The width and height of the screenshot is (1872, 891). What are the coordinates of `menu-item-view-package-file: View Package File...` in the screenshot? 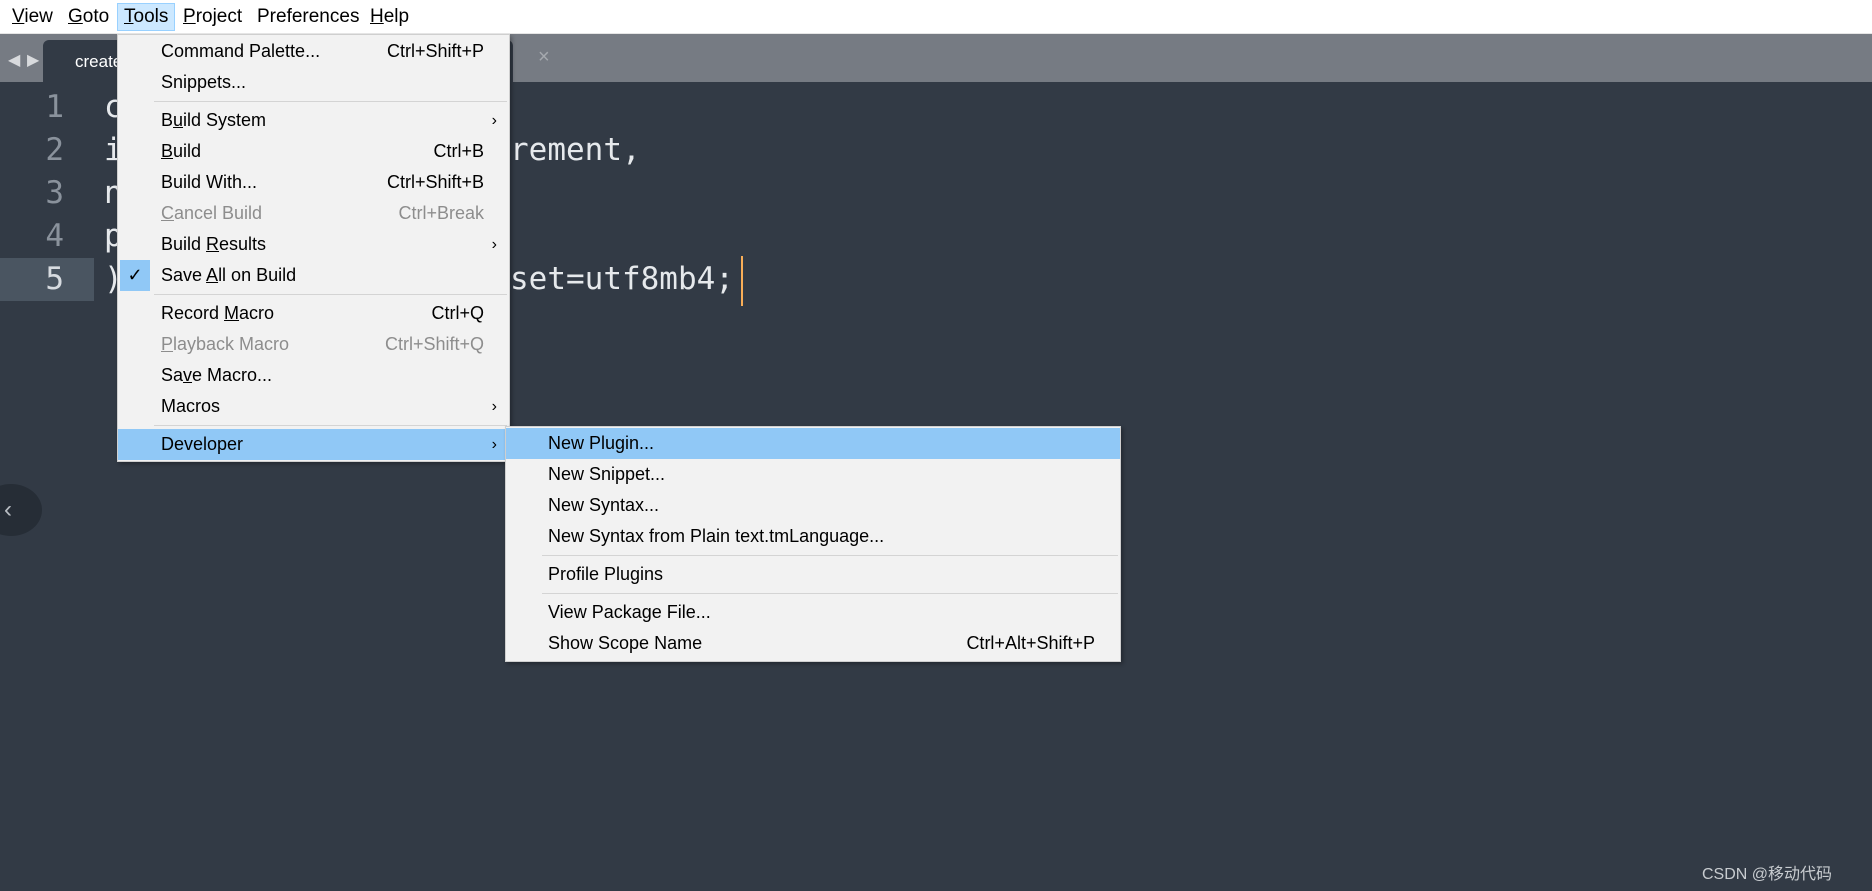 It's located at (813, 612).